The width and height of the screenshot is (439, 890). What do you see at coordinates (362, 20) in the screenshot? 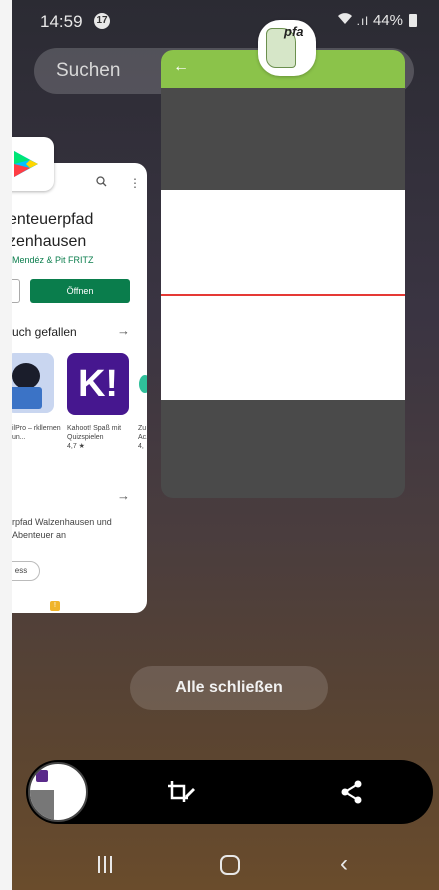
I see `signal-icon: .ıl` at bounding box center [362, 20].